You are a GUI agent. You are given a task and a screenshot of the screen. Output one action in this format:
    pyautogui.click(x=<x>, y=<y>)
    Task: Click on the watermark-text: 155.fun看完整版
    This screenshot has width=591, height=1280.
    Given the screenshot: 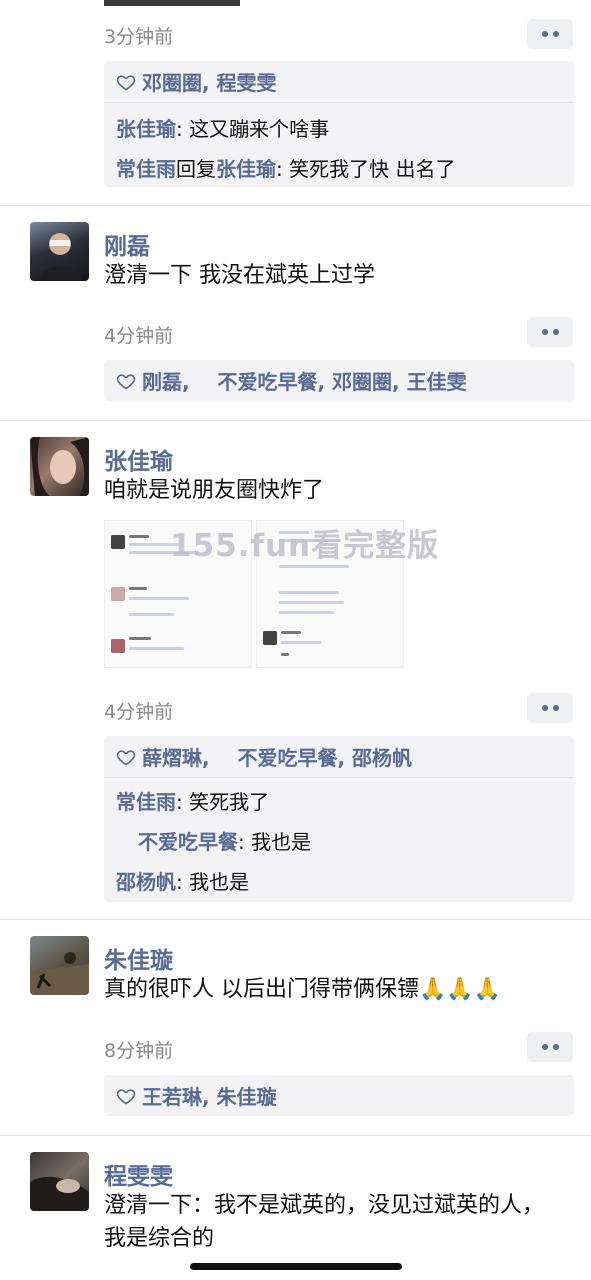 What is the action you would take?
    pyautogui.click(x=305, y=546)
    